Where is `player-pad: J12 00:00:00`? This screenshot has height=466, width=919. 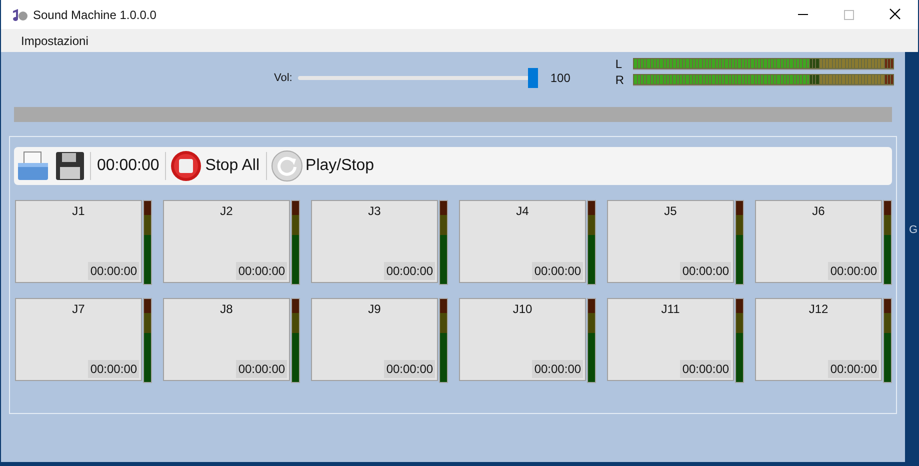
player-pad: J12 00:00:00 is located at coordinates (818, 339).